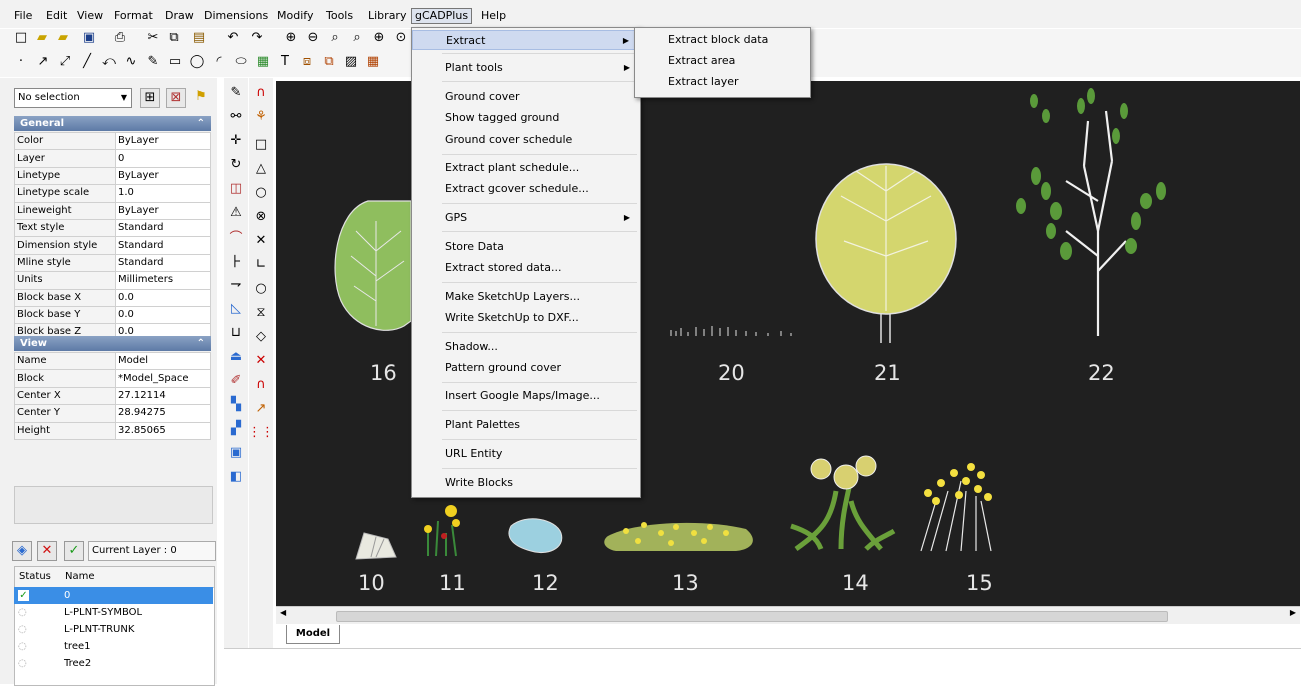  What do you see at coordinates (236, 164) in the screenshot?
I see `rotate-icon: ↻` at bounding box center [236, 164].